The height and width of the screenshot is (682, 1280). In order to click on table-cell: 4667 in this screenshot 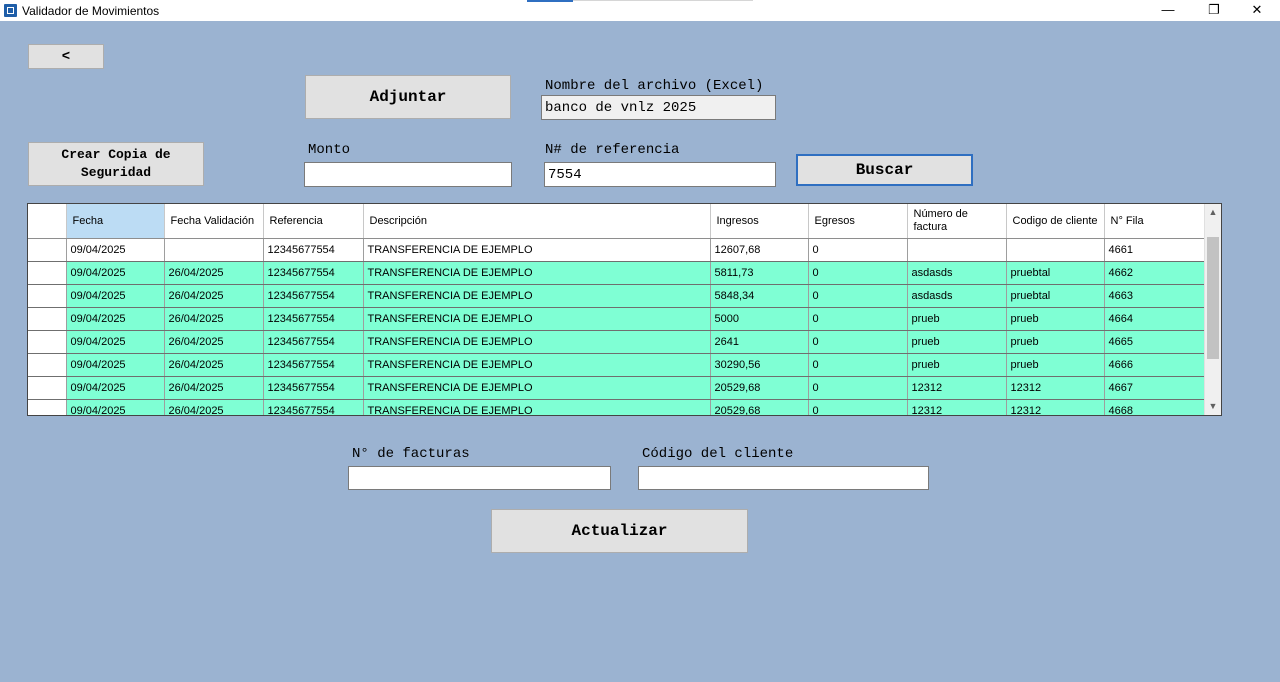, I will do `click(1155, 388)`.